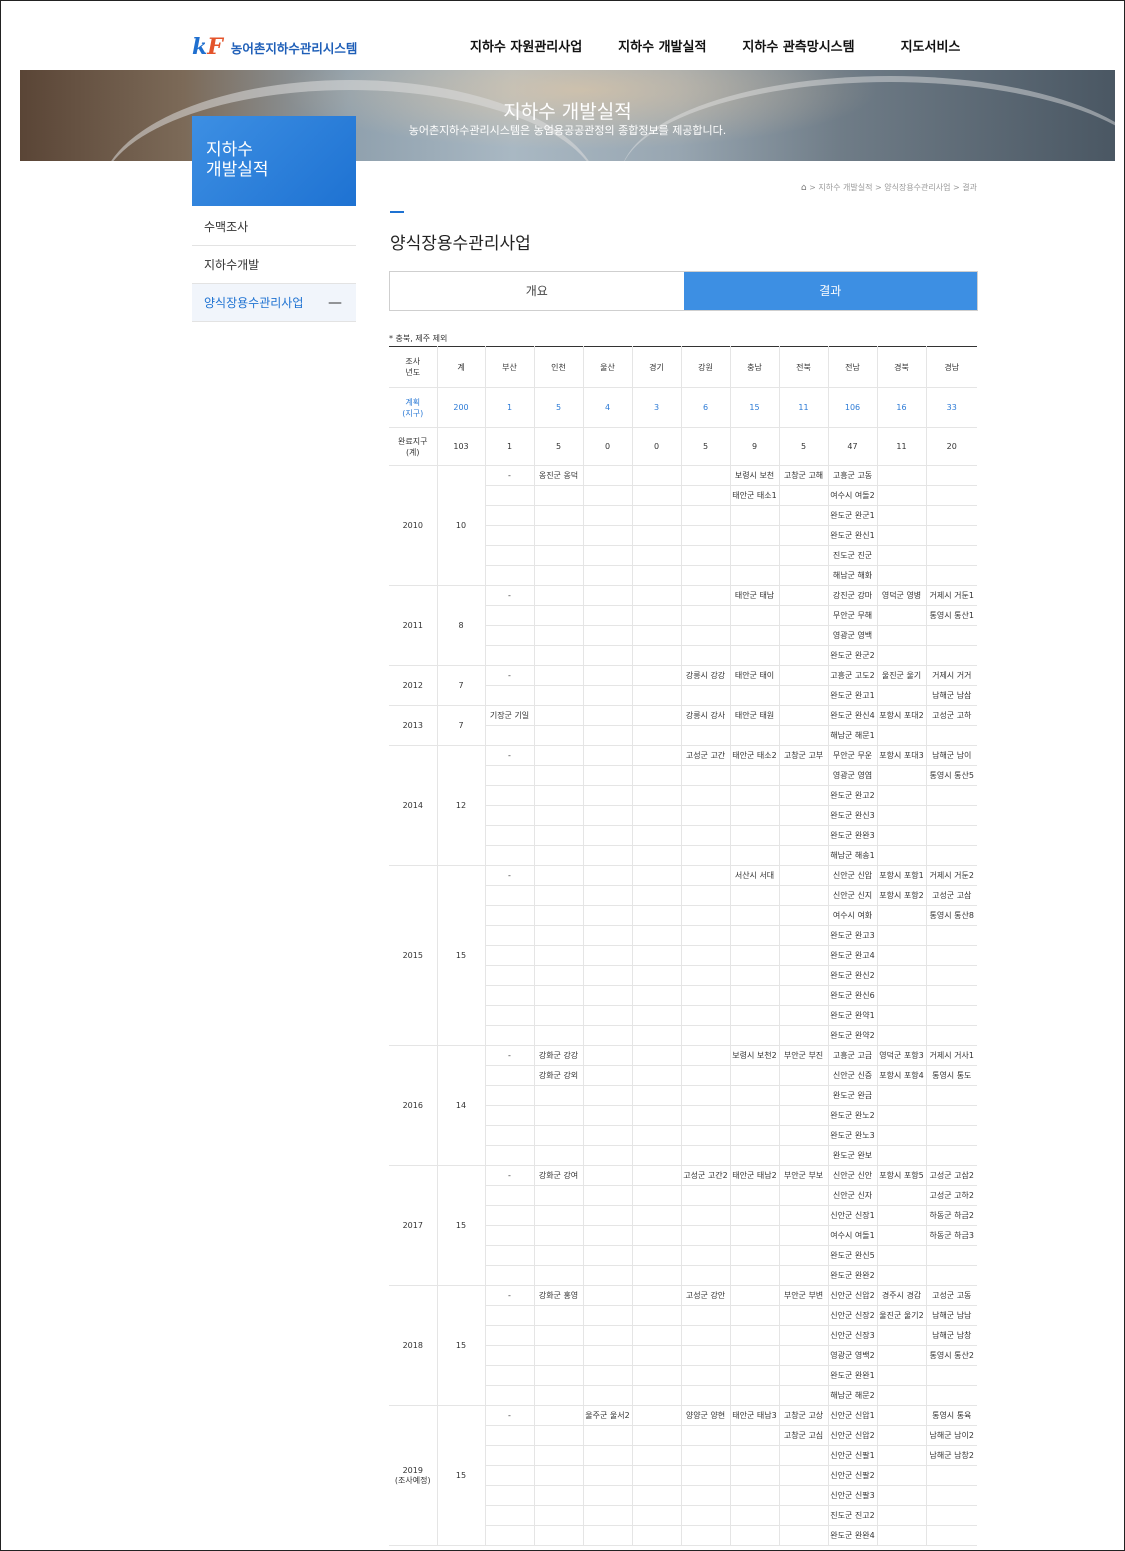 The width and height of the screenshot is (1125, 1551). I want to click on completed-row-label: 완료지구 (계), so click(413, 446).